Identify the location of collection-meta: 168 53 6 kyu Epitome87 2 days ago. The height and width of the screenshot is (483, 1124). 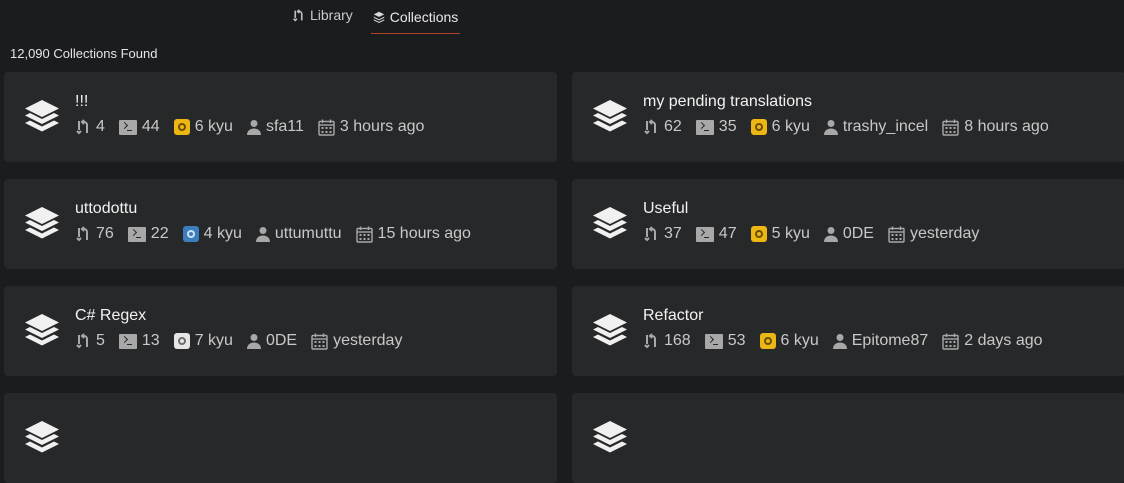
(850, 341).